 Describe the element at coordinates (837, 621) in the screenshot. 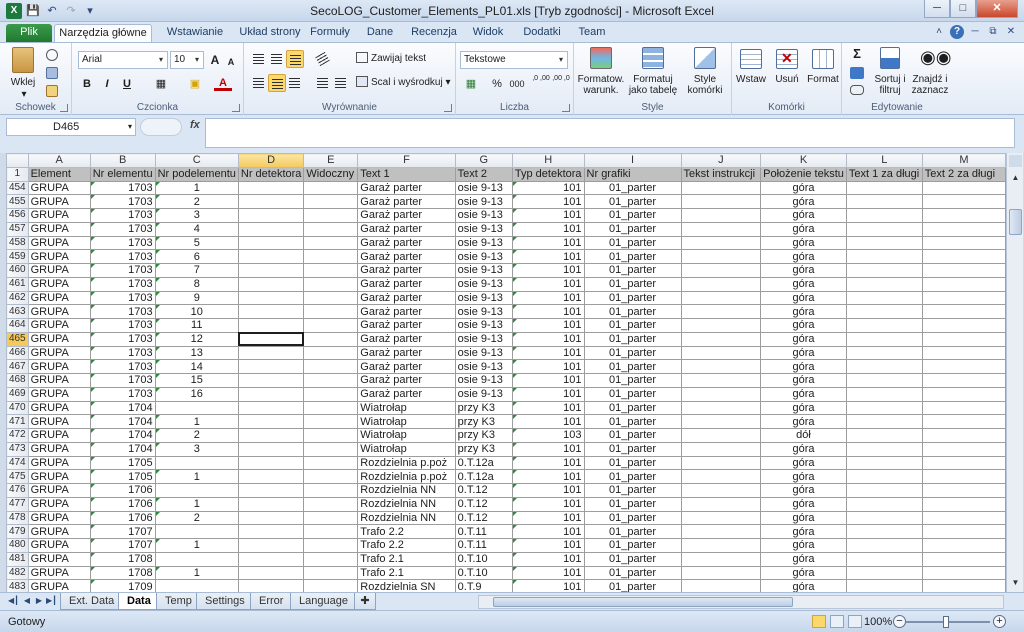

I see `page-layout-view-icon` at that location.